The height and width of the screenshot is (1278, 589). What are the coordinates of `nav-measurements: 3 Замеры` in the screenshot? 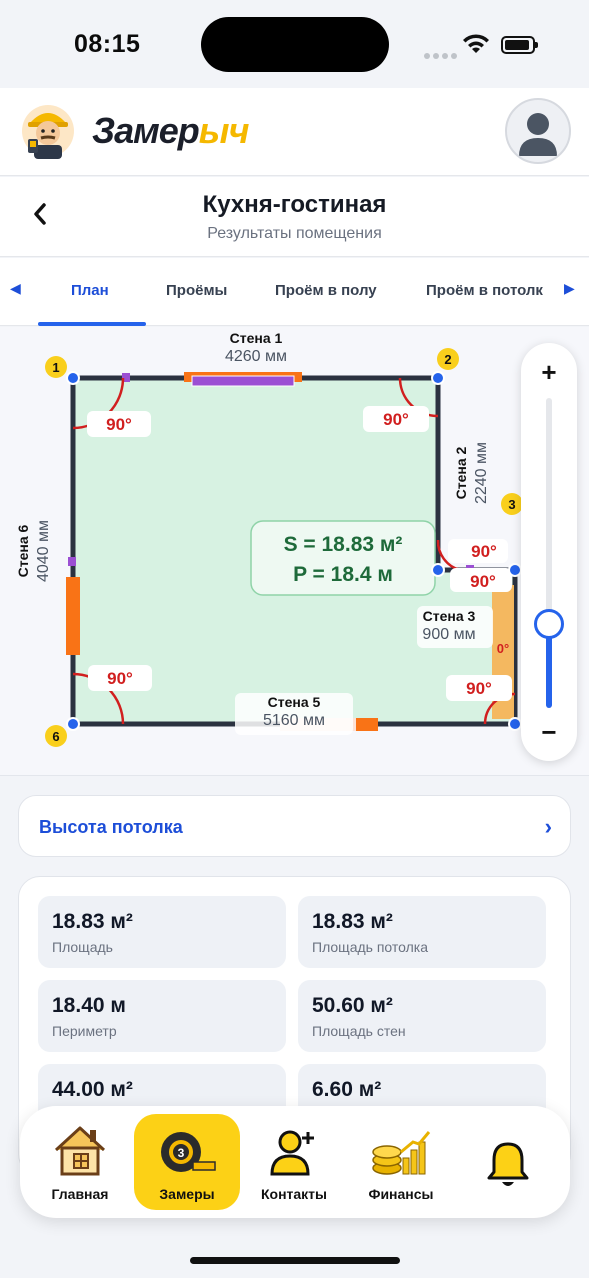 It's located at (187, 1162).